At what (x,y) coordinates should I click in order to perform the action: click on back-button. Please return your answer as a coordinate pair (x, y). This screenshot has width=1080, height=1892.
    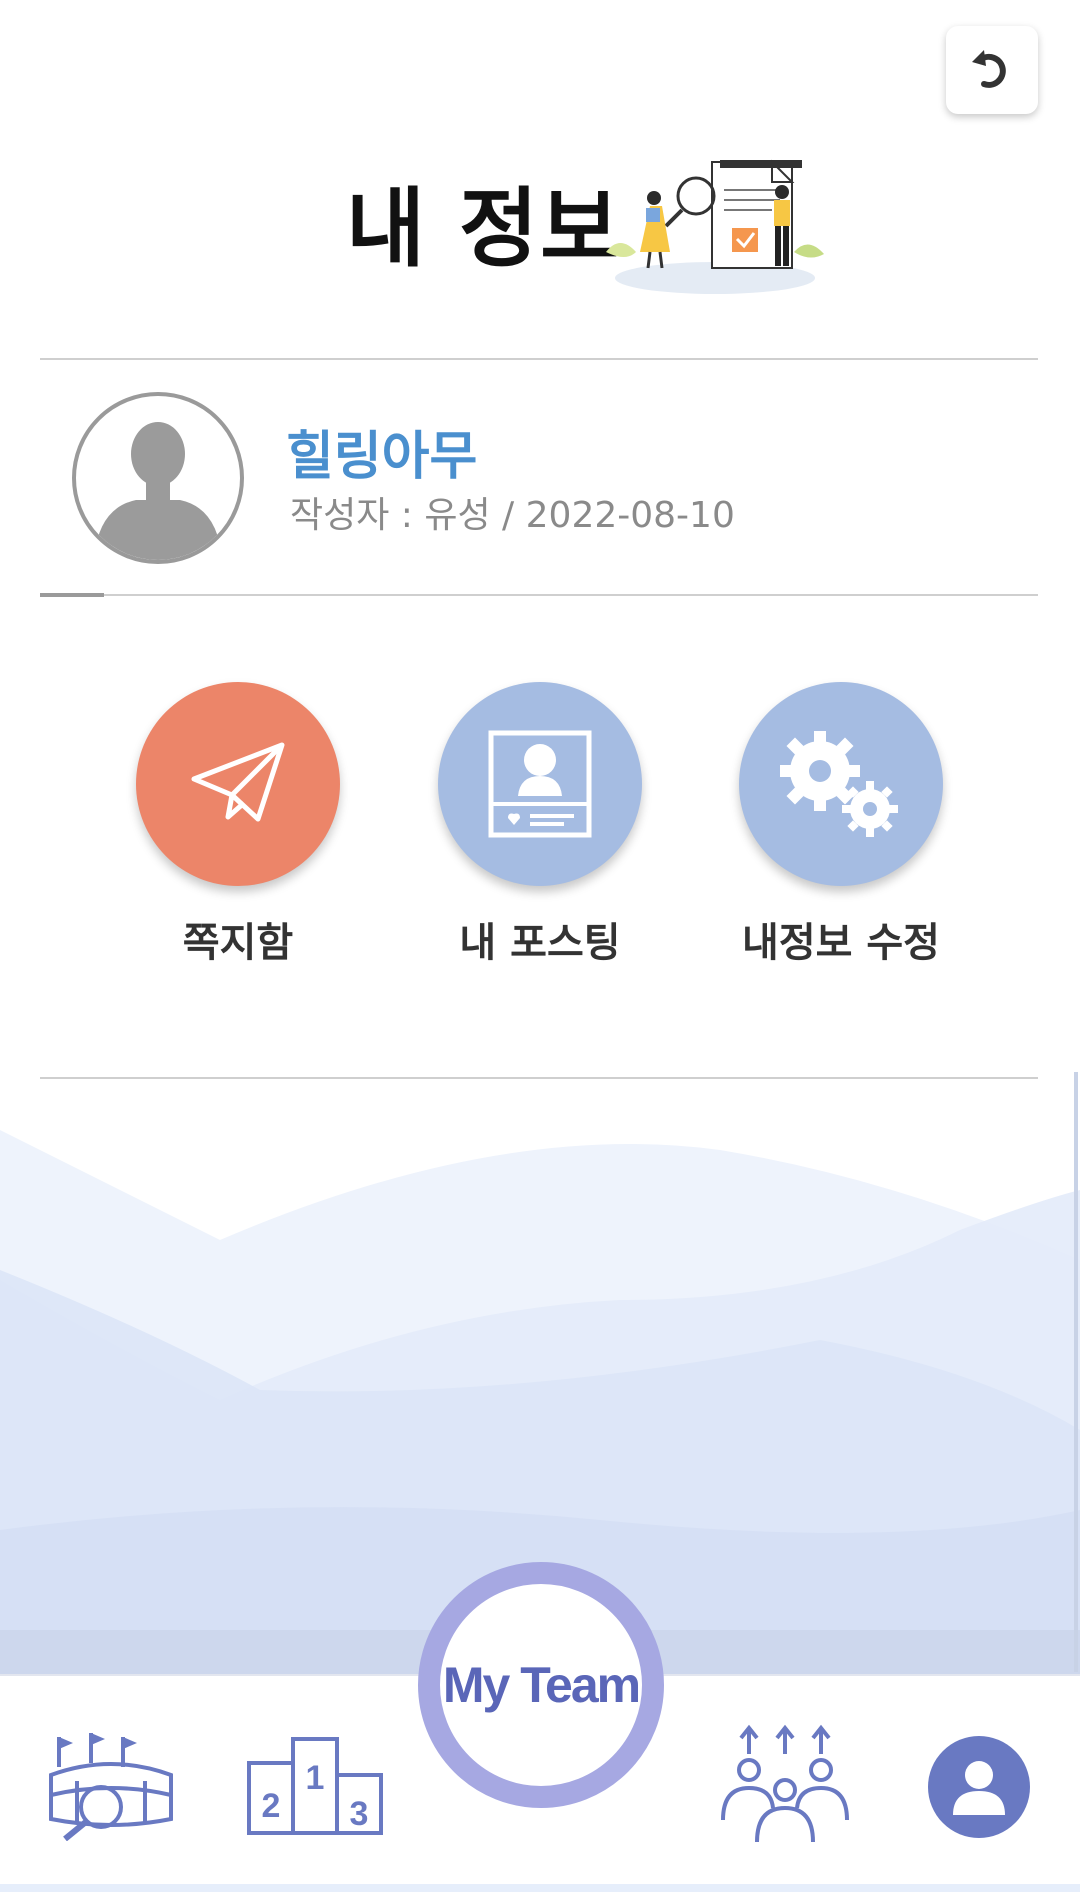
    Looking at the image, I should click on (992, 70).